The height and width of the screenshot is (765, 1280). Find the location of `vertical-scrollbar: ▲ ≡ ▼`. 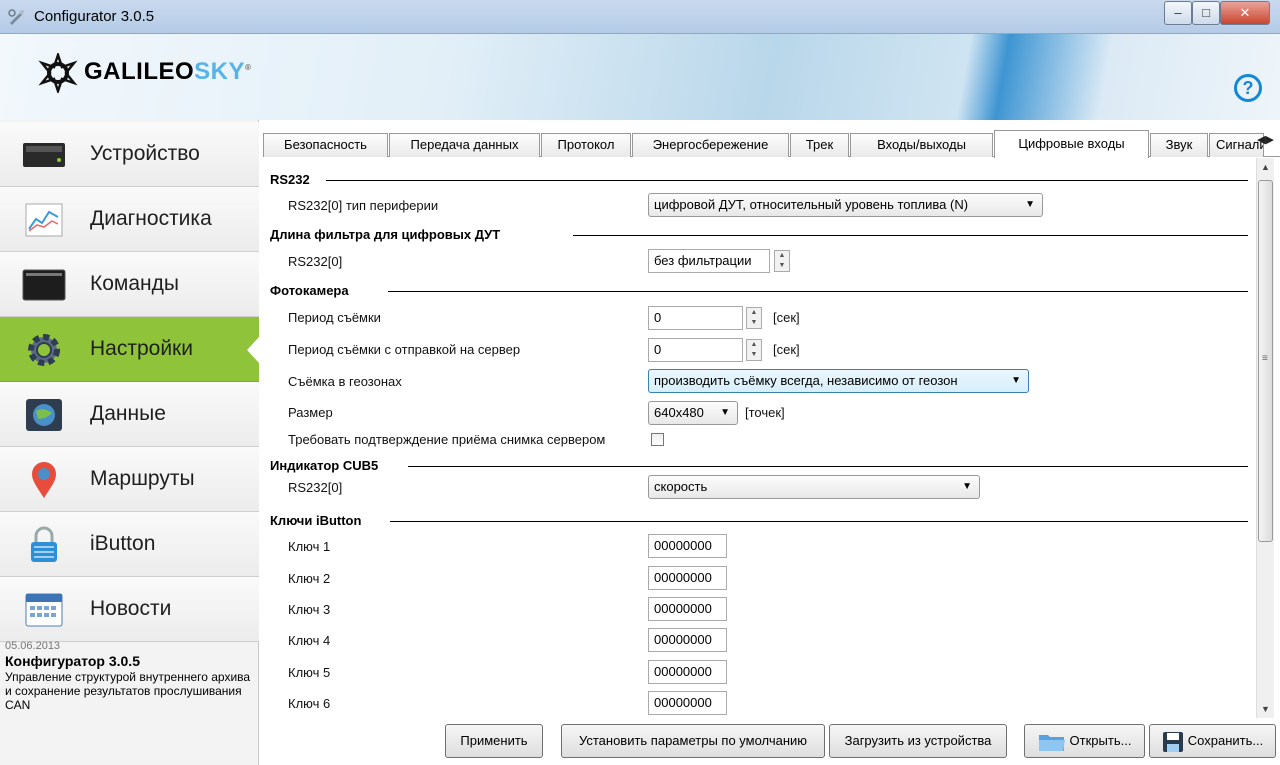

vertical-scrollbar: ▲ ≡ ▼ is located at coordinates (1265, 438).